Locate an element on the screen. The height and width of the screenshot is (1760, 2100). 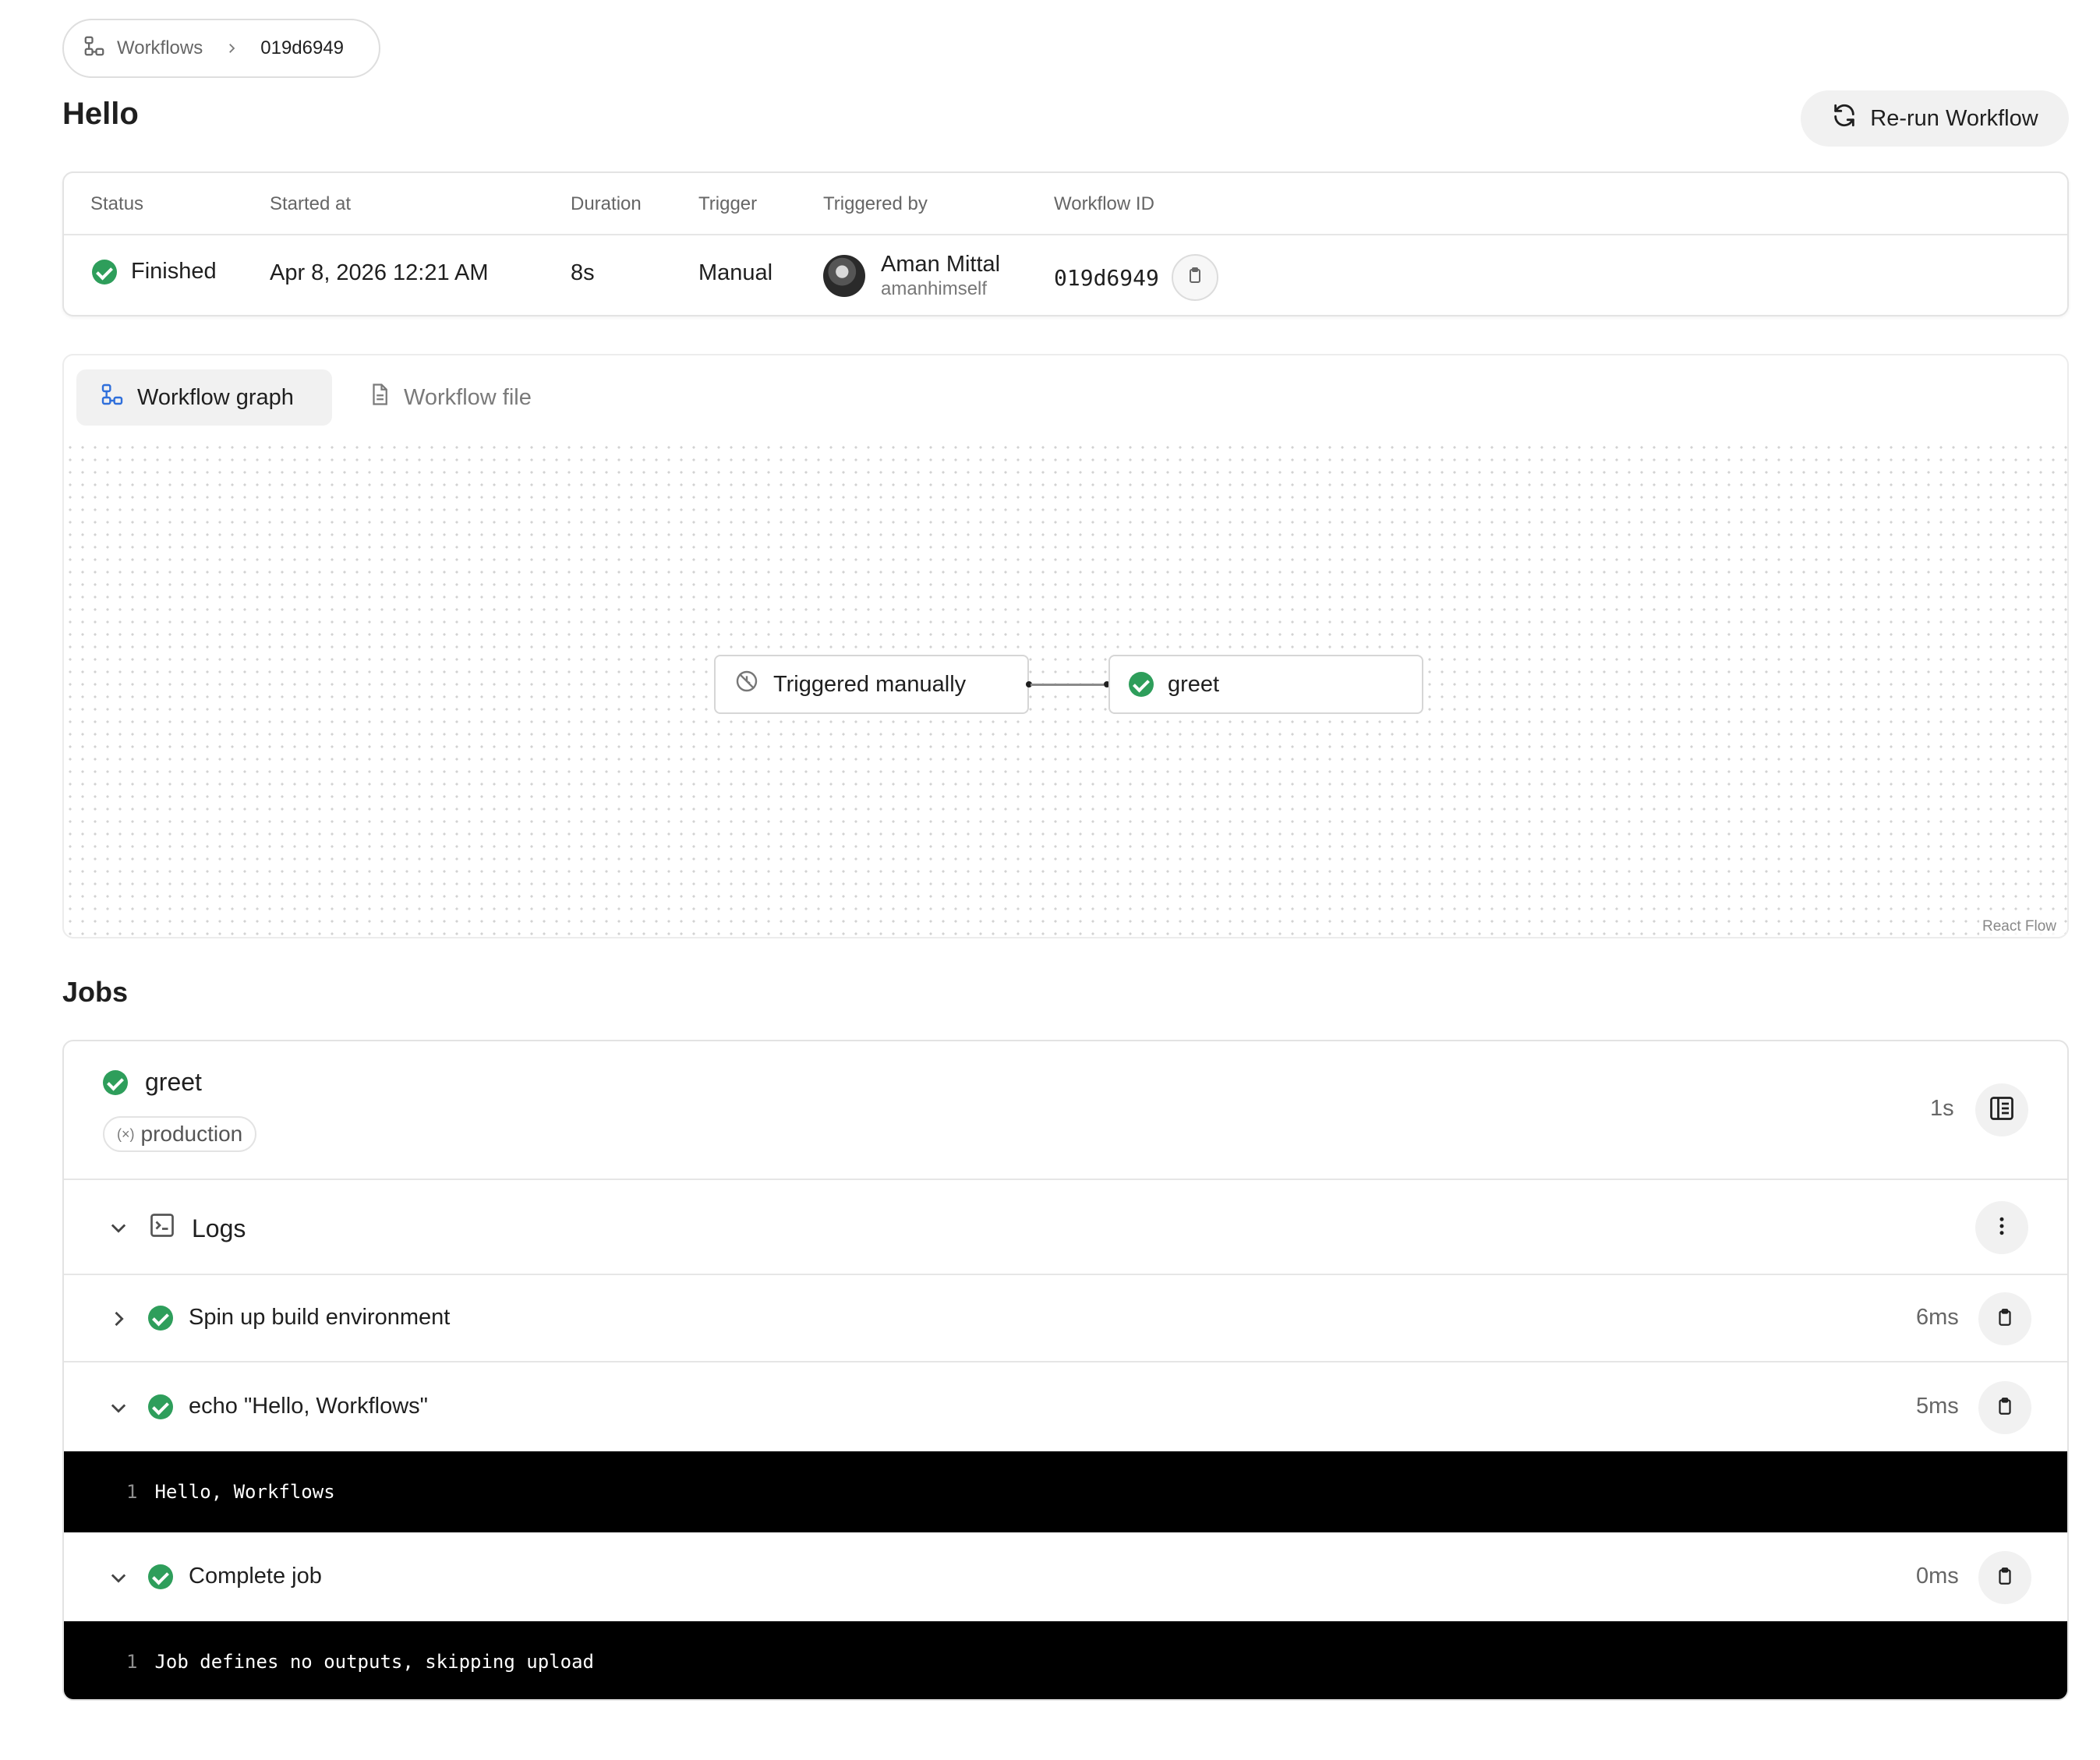
breadcrumb: Workflows 019d6949 is located at coordinates (221, 48).